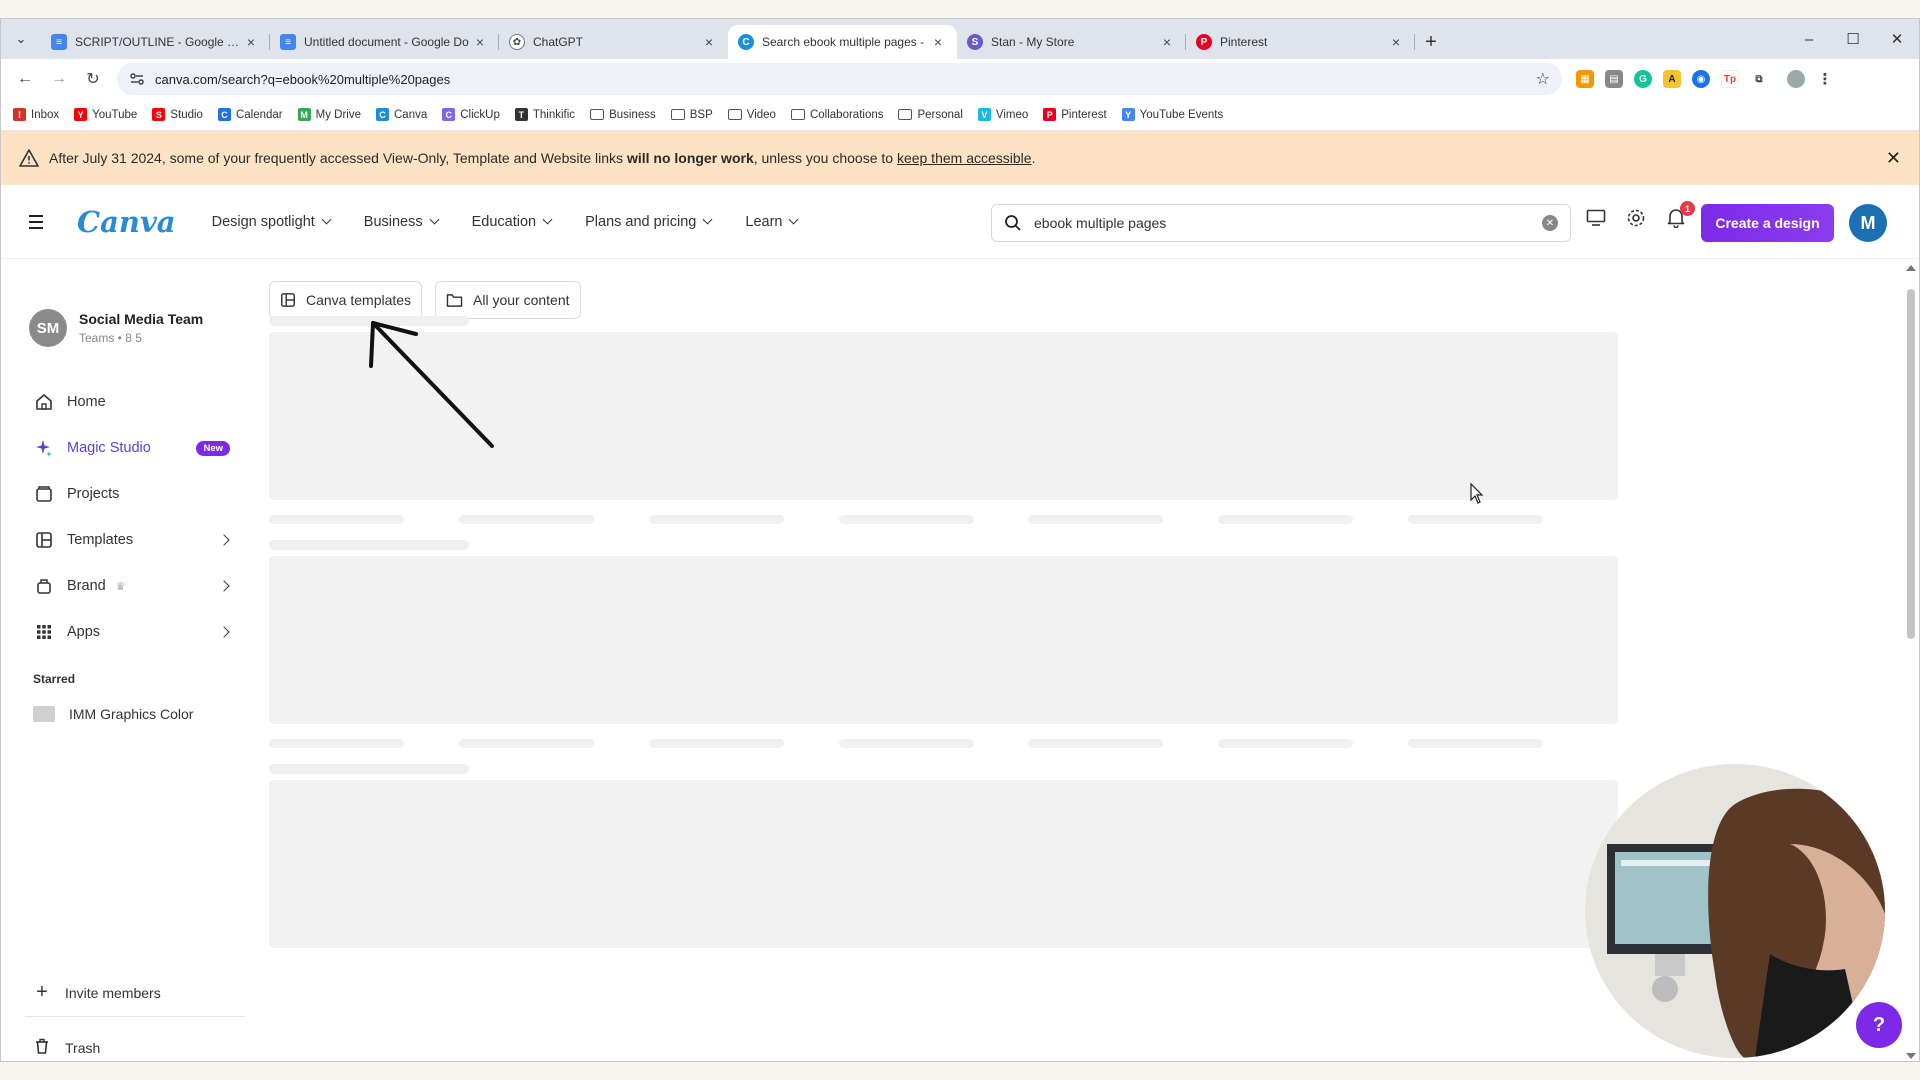 The width and height of the screenshot is (1920, 1080). I want to click on extension-icon: Tp, so click(1730, 79).